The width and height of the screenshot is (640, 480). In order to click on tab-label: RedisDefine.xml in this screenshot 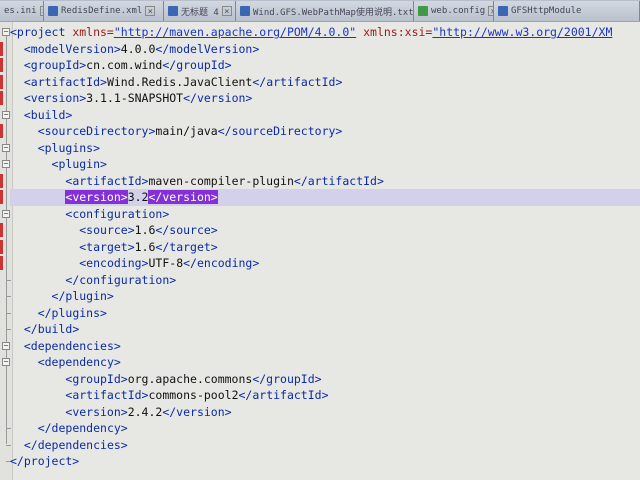, I will do `click(102, 11)`.